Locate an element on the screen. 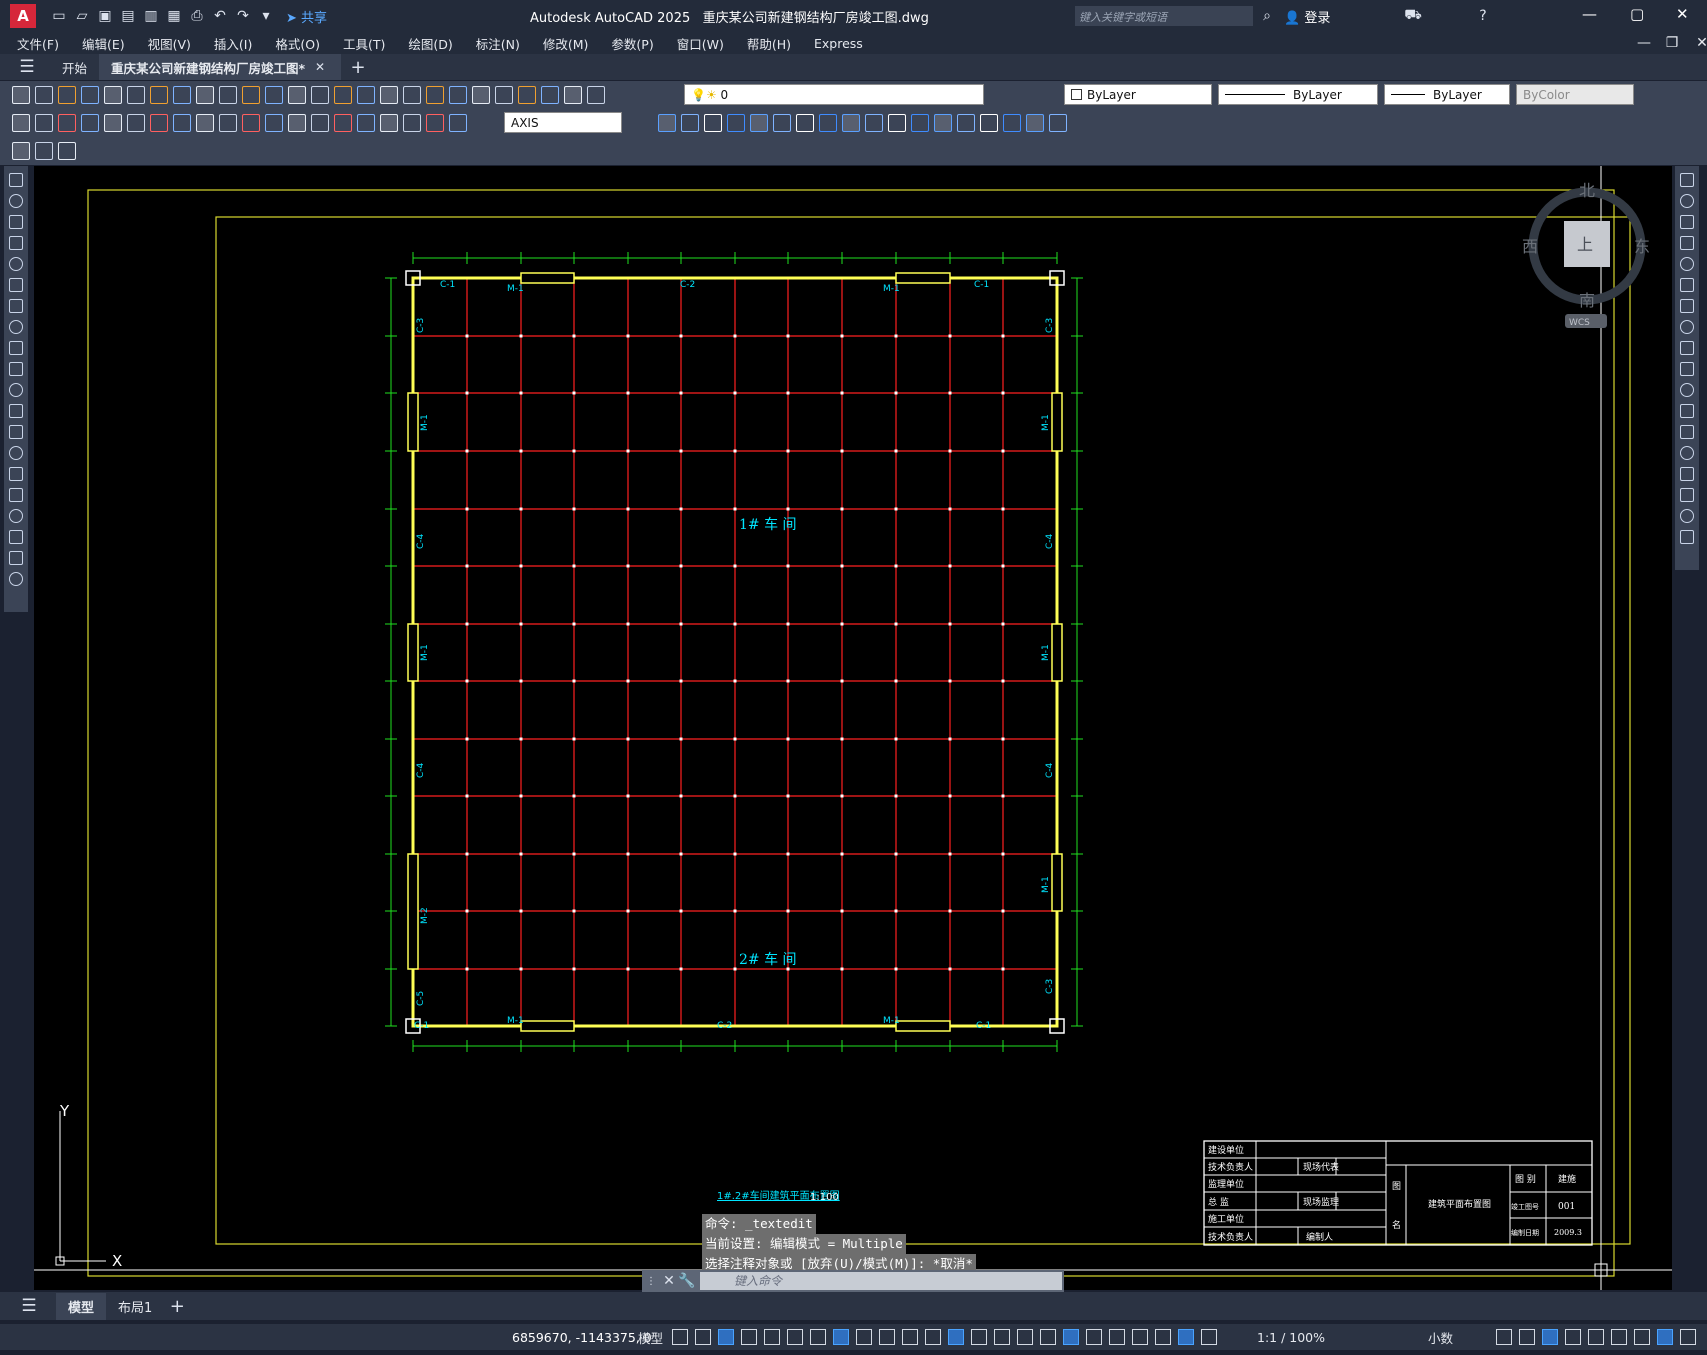 Image resolution: width=1707 pixels, height=1355 pixels. undo-icon: ↶ is located at coordinates (220, 16).